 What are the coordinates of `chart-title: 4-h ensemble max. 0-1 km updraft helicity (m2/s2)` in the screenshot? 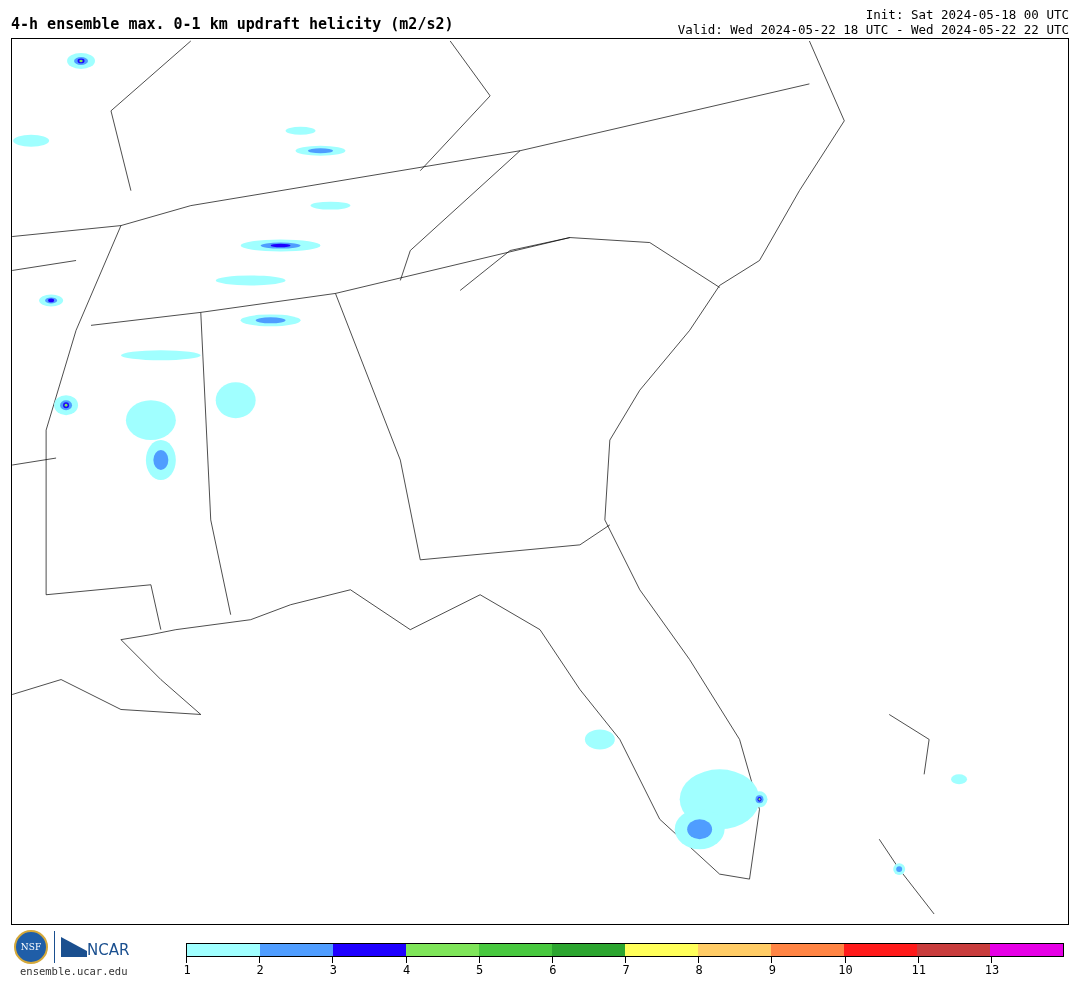 It's located at (232, 25).